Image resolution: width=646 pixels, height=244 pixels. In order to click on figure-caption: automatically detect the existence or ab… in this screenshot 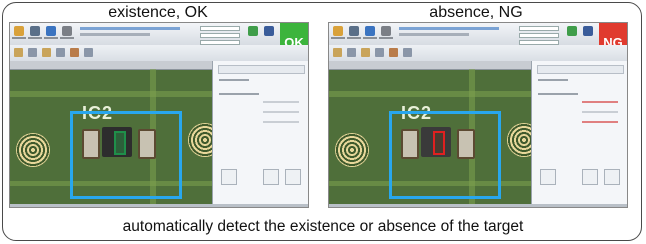, I will do `click(323, 226)`.